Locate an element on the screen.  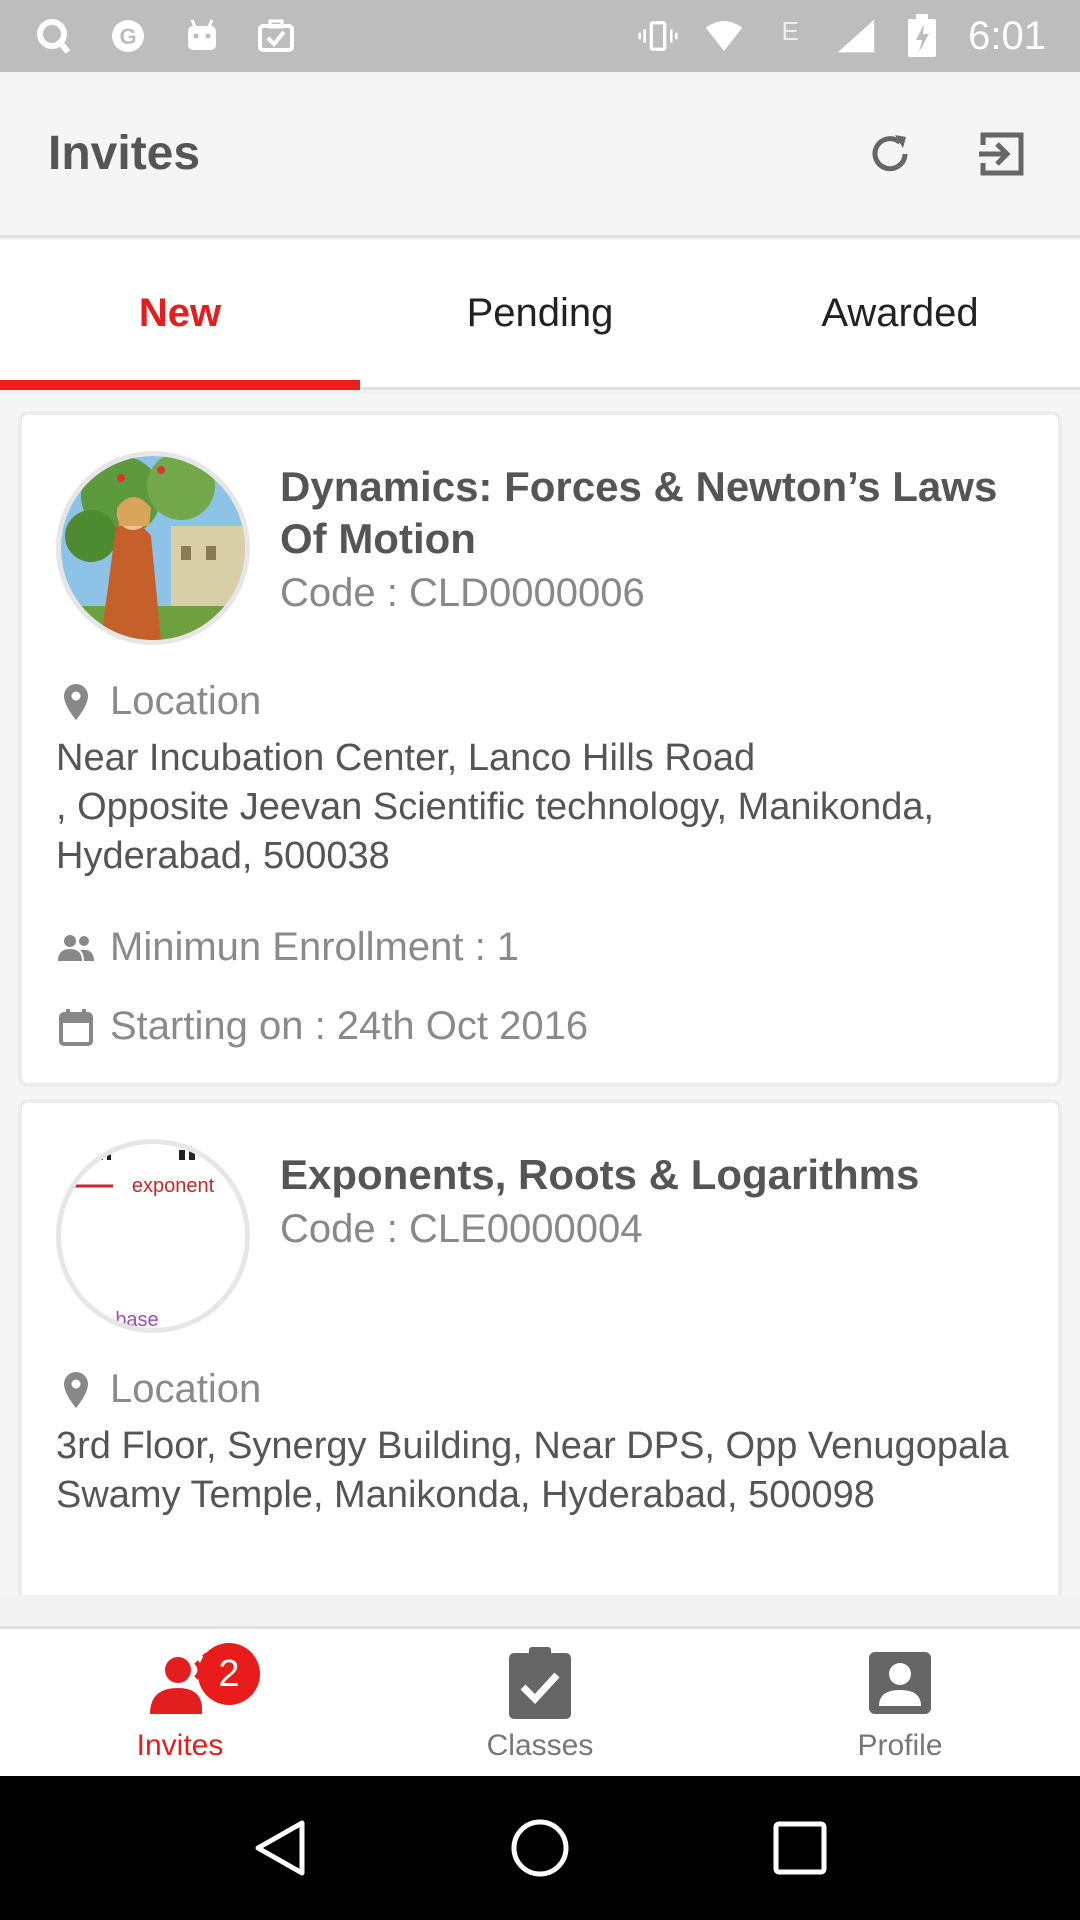
logout-icon is located at coordinates (1001, 153).